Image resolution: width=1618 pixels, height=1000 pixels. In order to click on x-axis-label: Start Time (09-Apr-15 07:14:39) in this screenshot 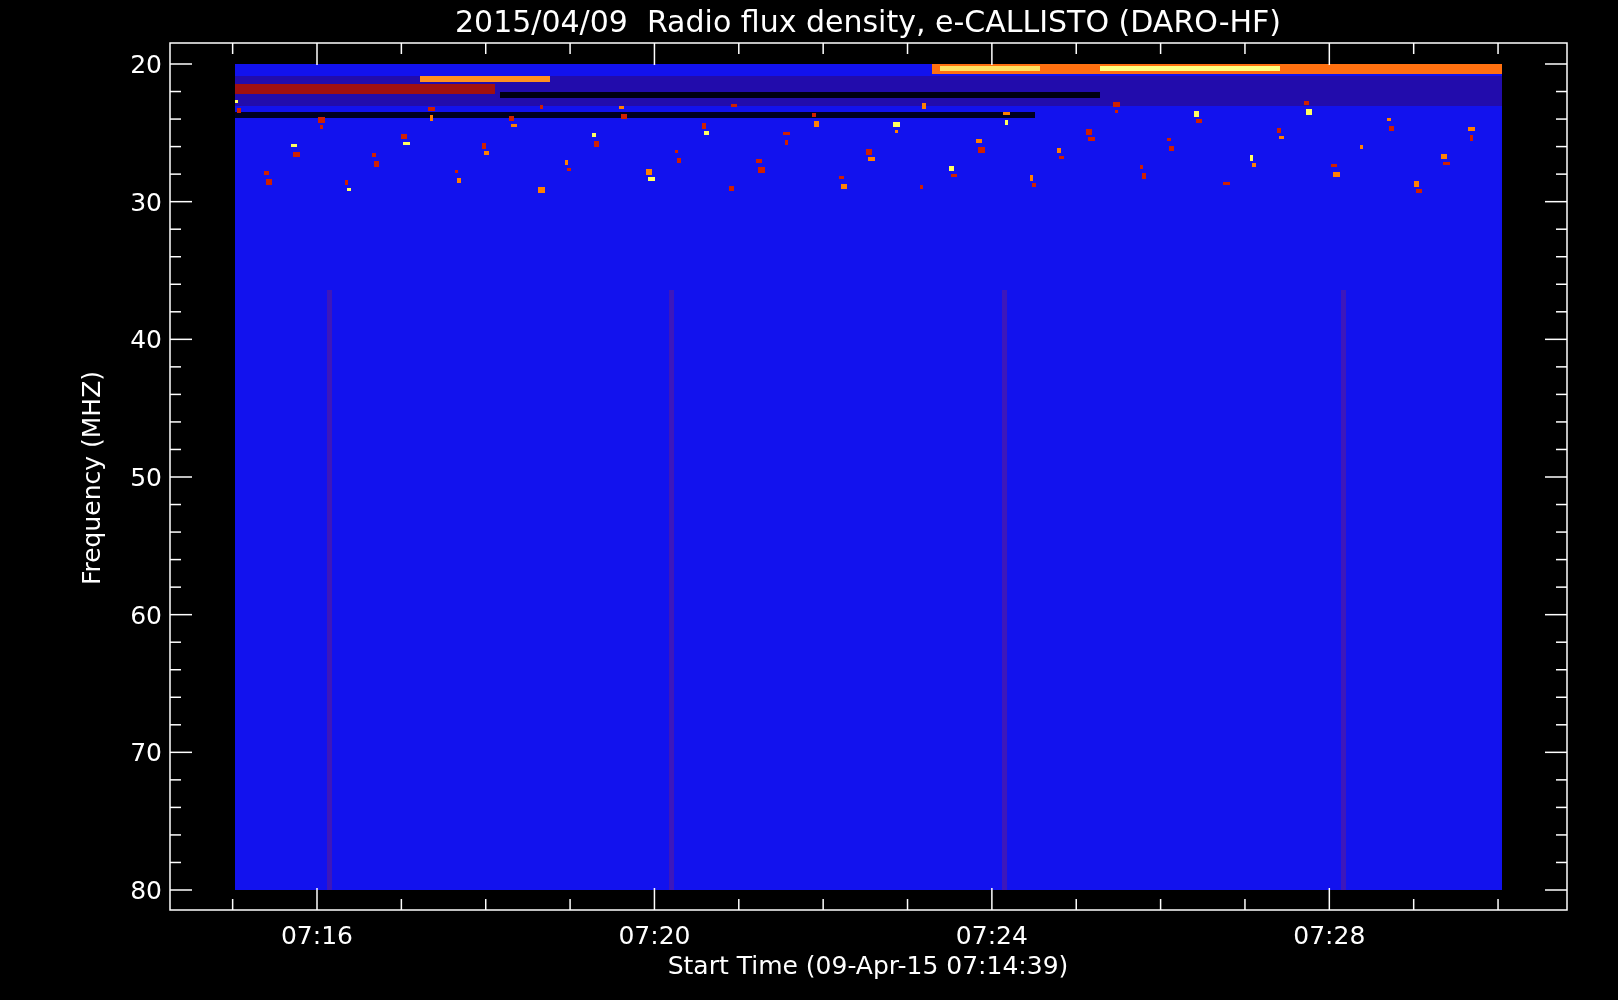, I will do `click(868, 965)`.